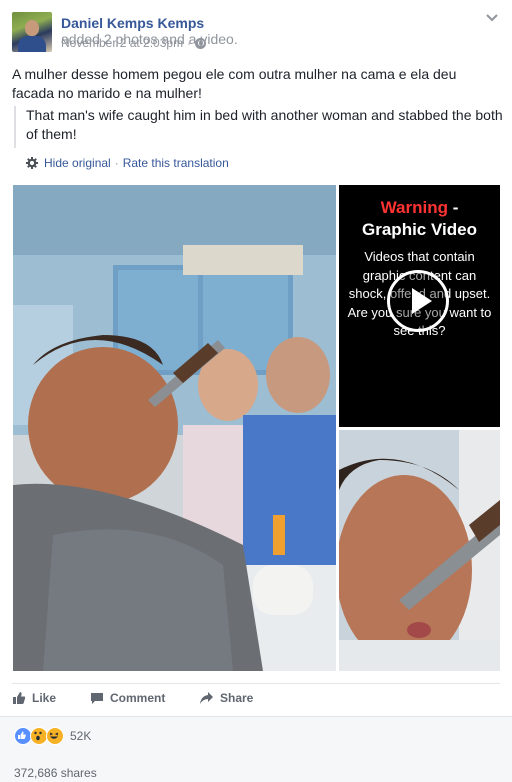 This screenshot has width=512, height=782. I want to click on comment-button: Comment, so click(127, 698).